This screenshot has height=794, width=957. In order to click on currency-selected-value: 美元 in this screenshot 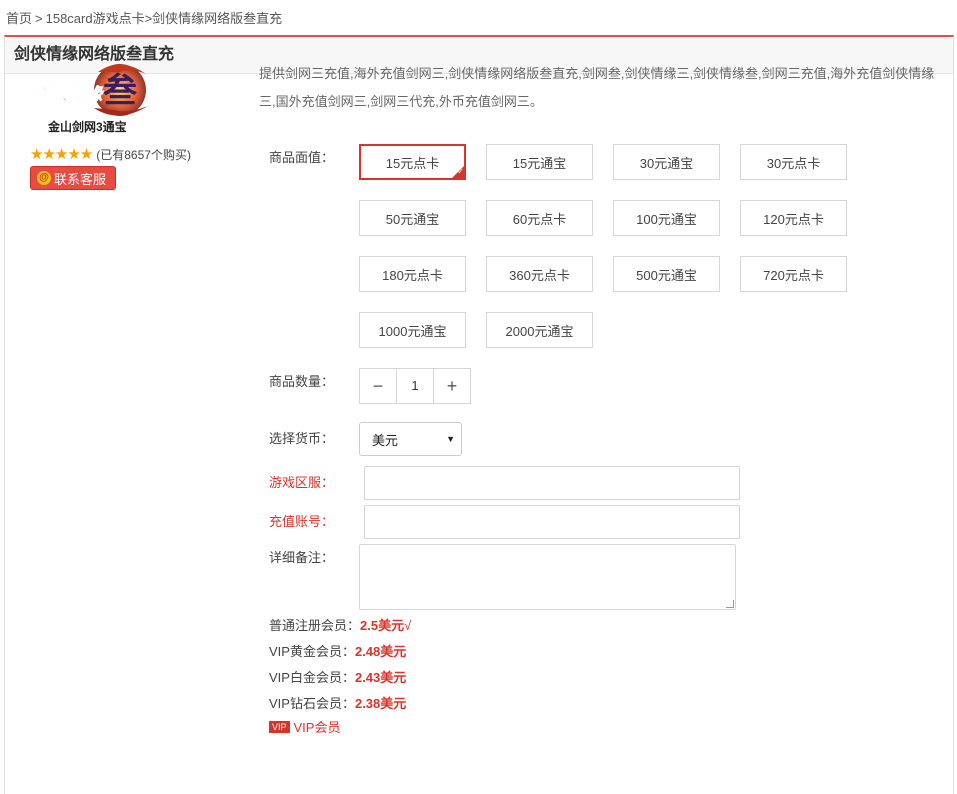, I will do `click(385, 440)`.